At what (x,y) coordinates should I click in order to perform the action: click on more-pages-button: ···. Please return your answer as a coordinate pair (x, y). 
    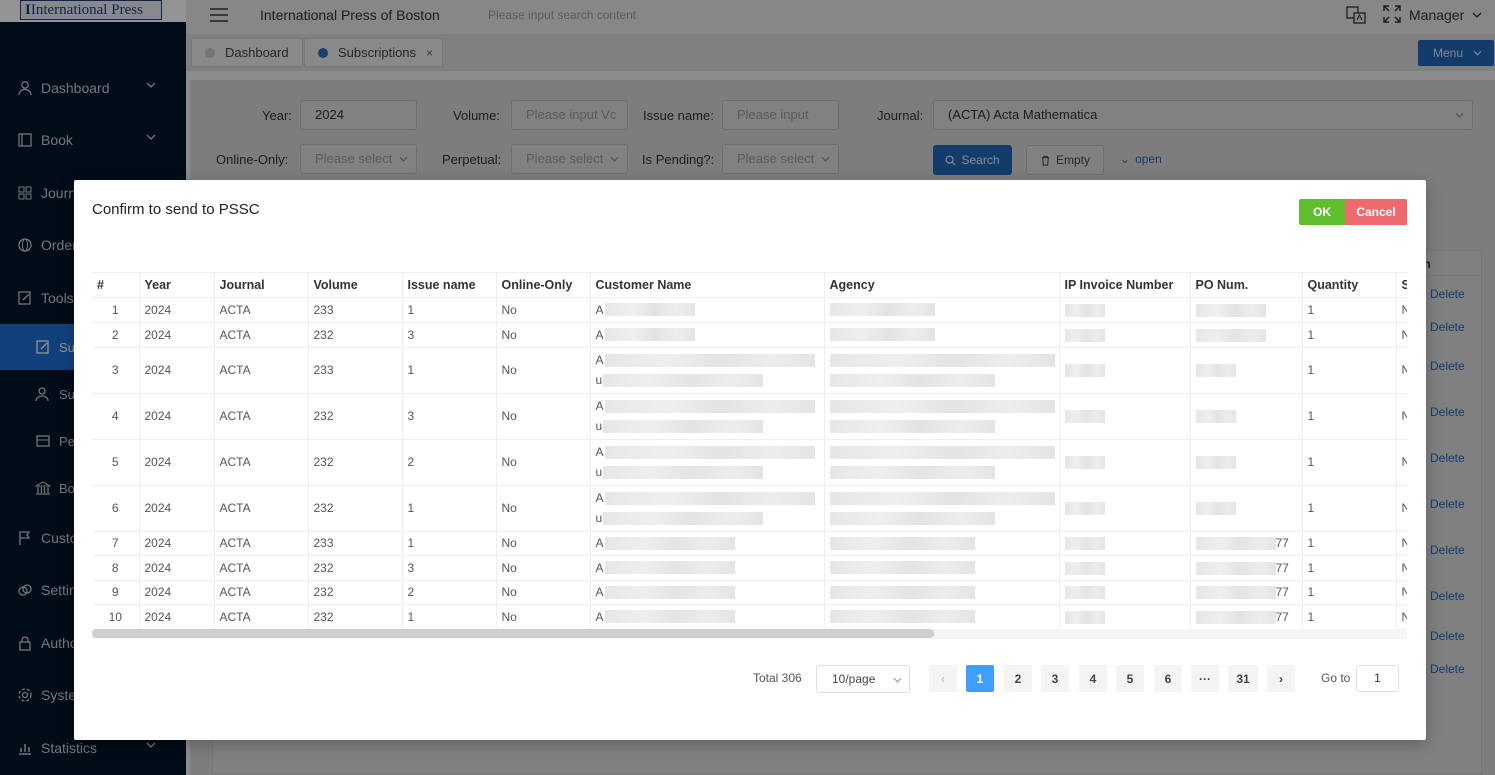
    Looking at the image, I should click on (1205, 678).